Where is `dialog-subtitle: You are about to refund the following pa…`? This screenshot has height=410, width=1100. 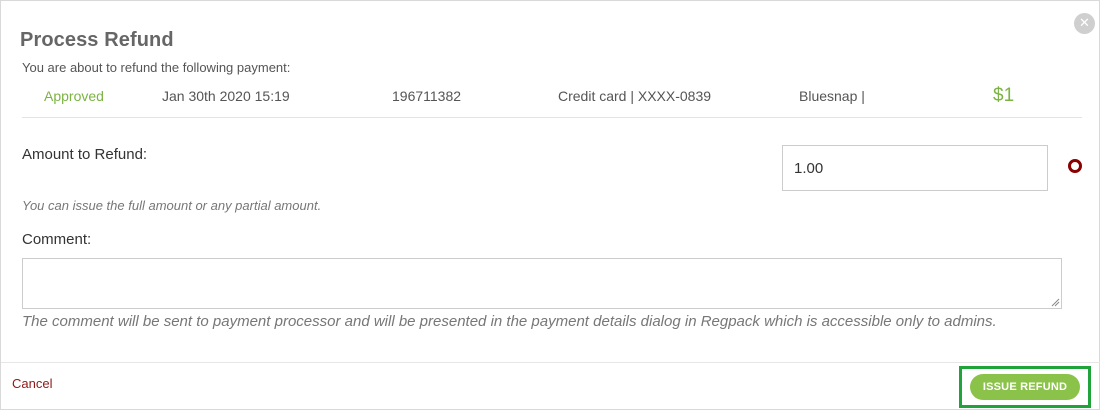
dialog-subtitle: You are about to refund the following pa… is located at coordinates (156, 67).